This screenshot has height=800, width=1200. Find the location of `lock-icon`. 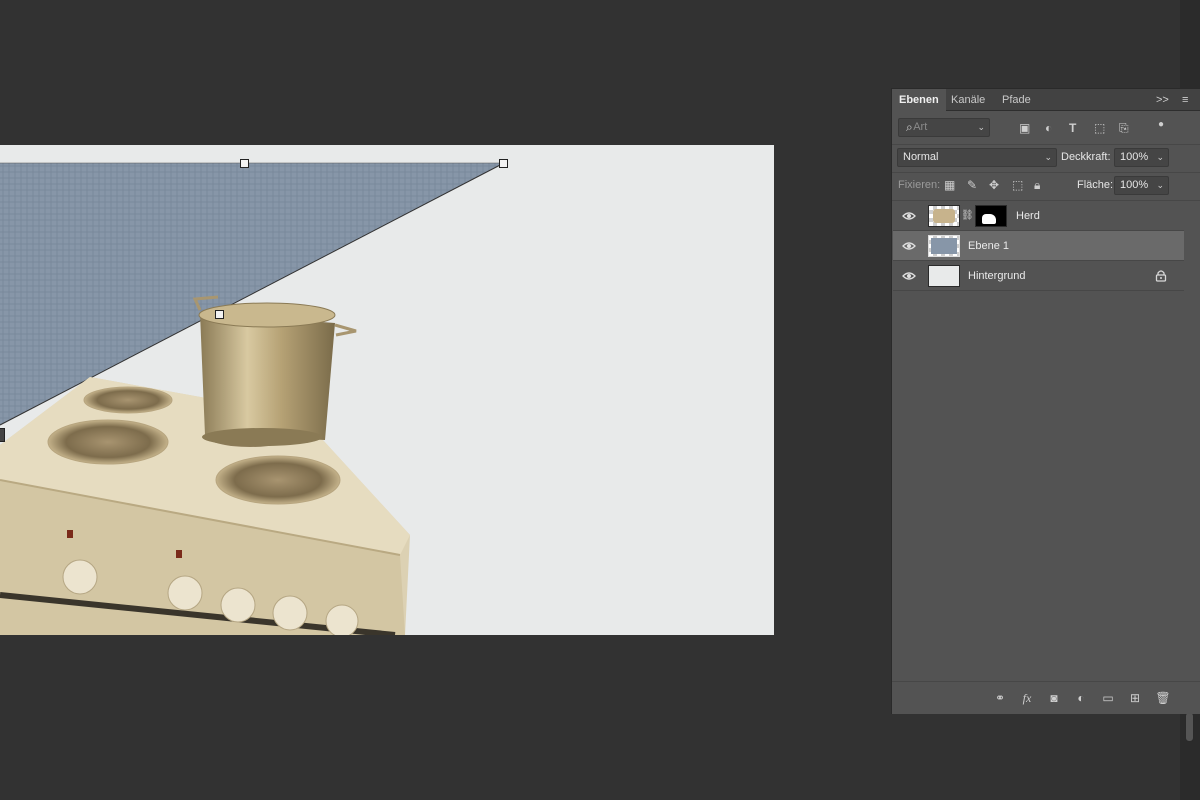

lock-icon is located at coordinates (1161, 275).